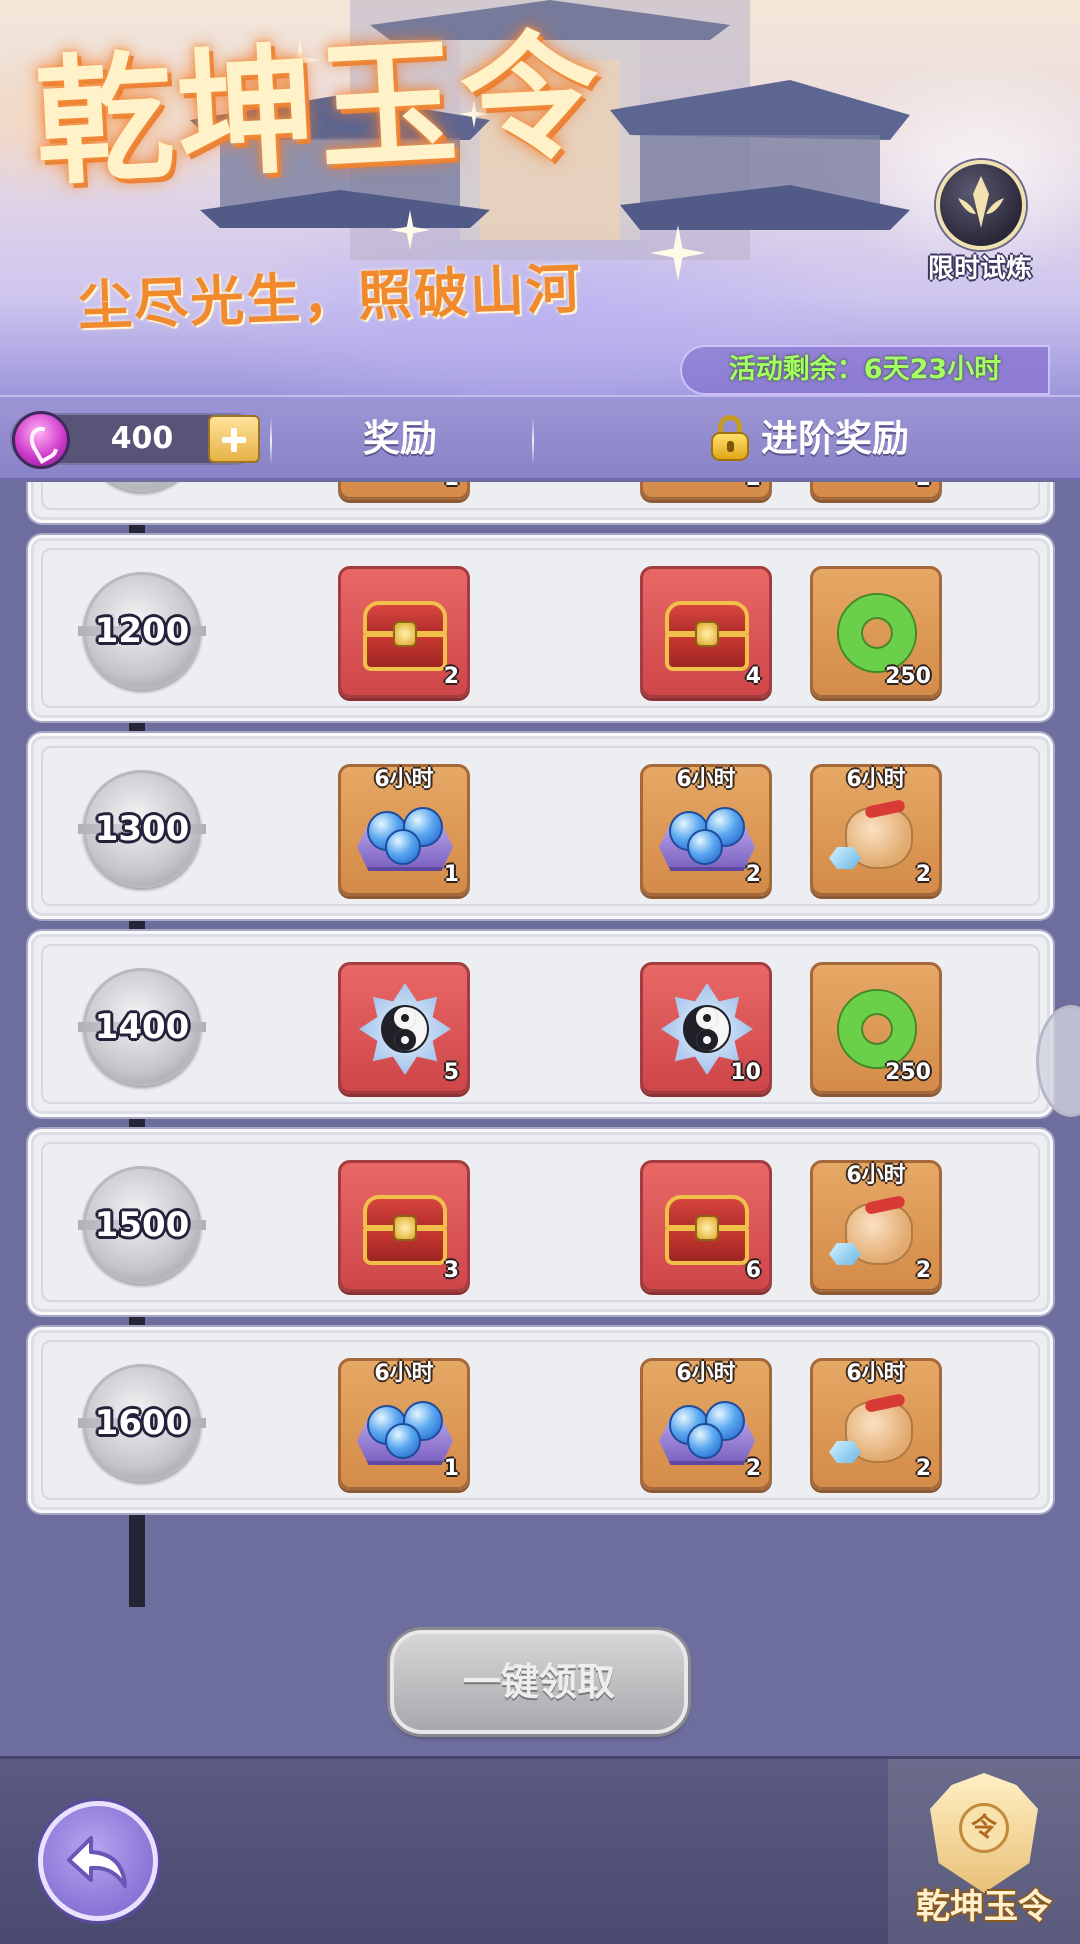 This screenshot has width=1080, height=1944. Describe the element at coordinates (706, 491) in the screenshot. I see `reward-item-adv1: 6小时2` at that location.